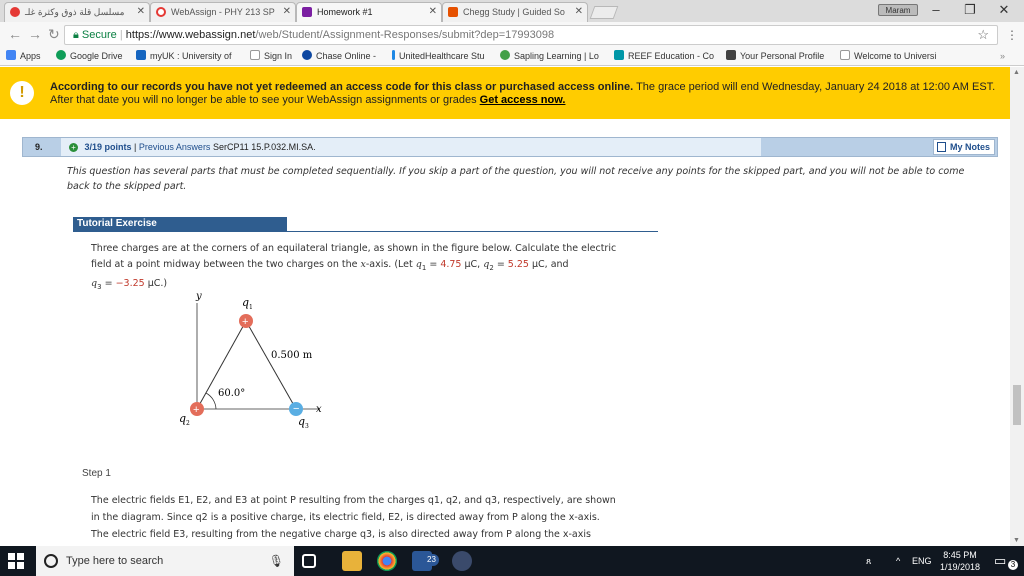  I want to click on file-explorer-icon, so click(352, 561).